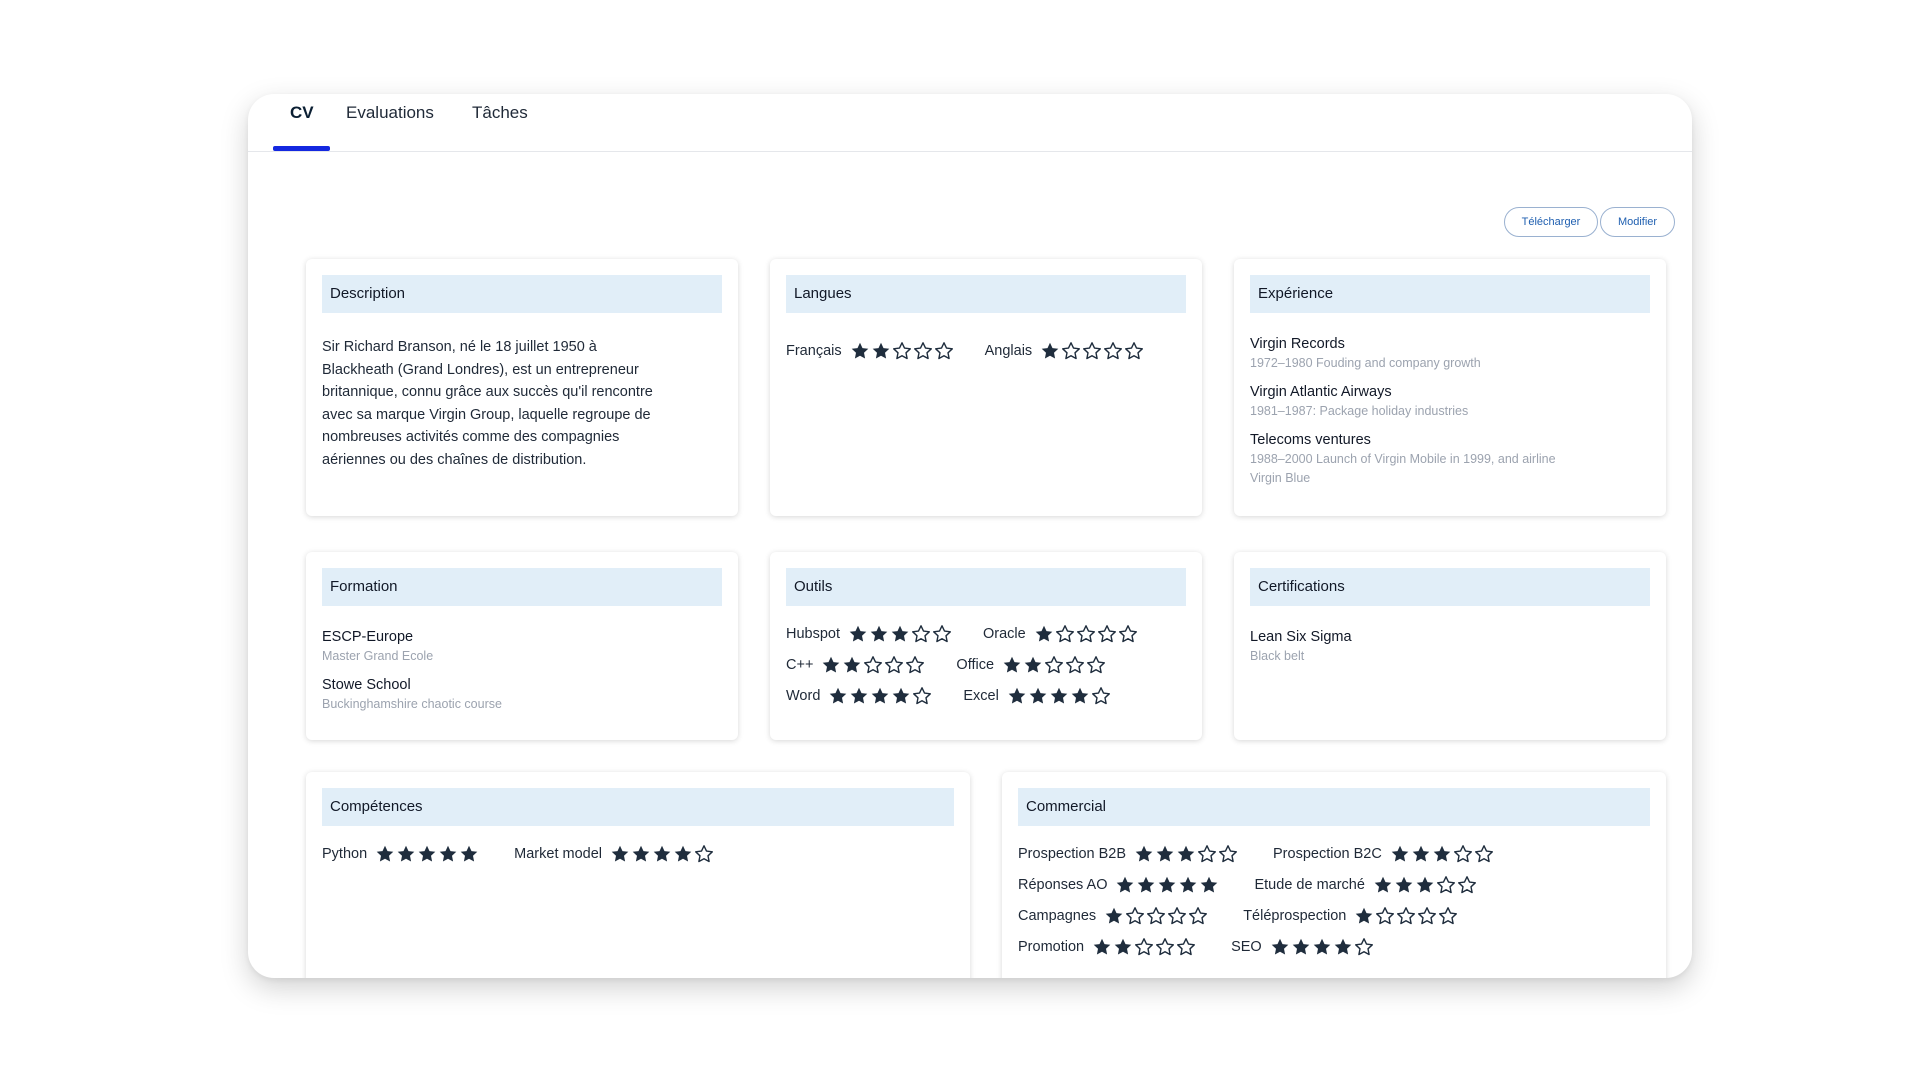  What do you see at coordinates (412, 704) in the screenshot?
I see `entry-subtitle: Buckinghamshire chaotic course` at bounding box center [412, 704].